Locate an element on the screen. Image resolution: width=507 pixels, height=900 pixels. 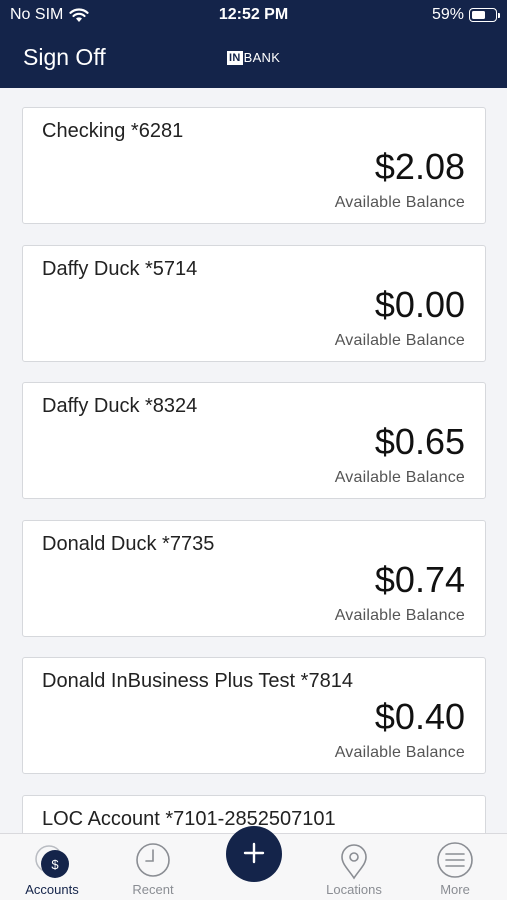
account-name: Donald InBusiness Plus Test *7814 is located at coordinates (197, 681).